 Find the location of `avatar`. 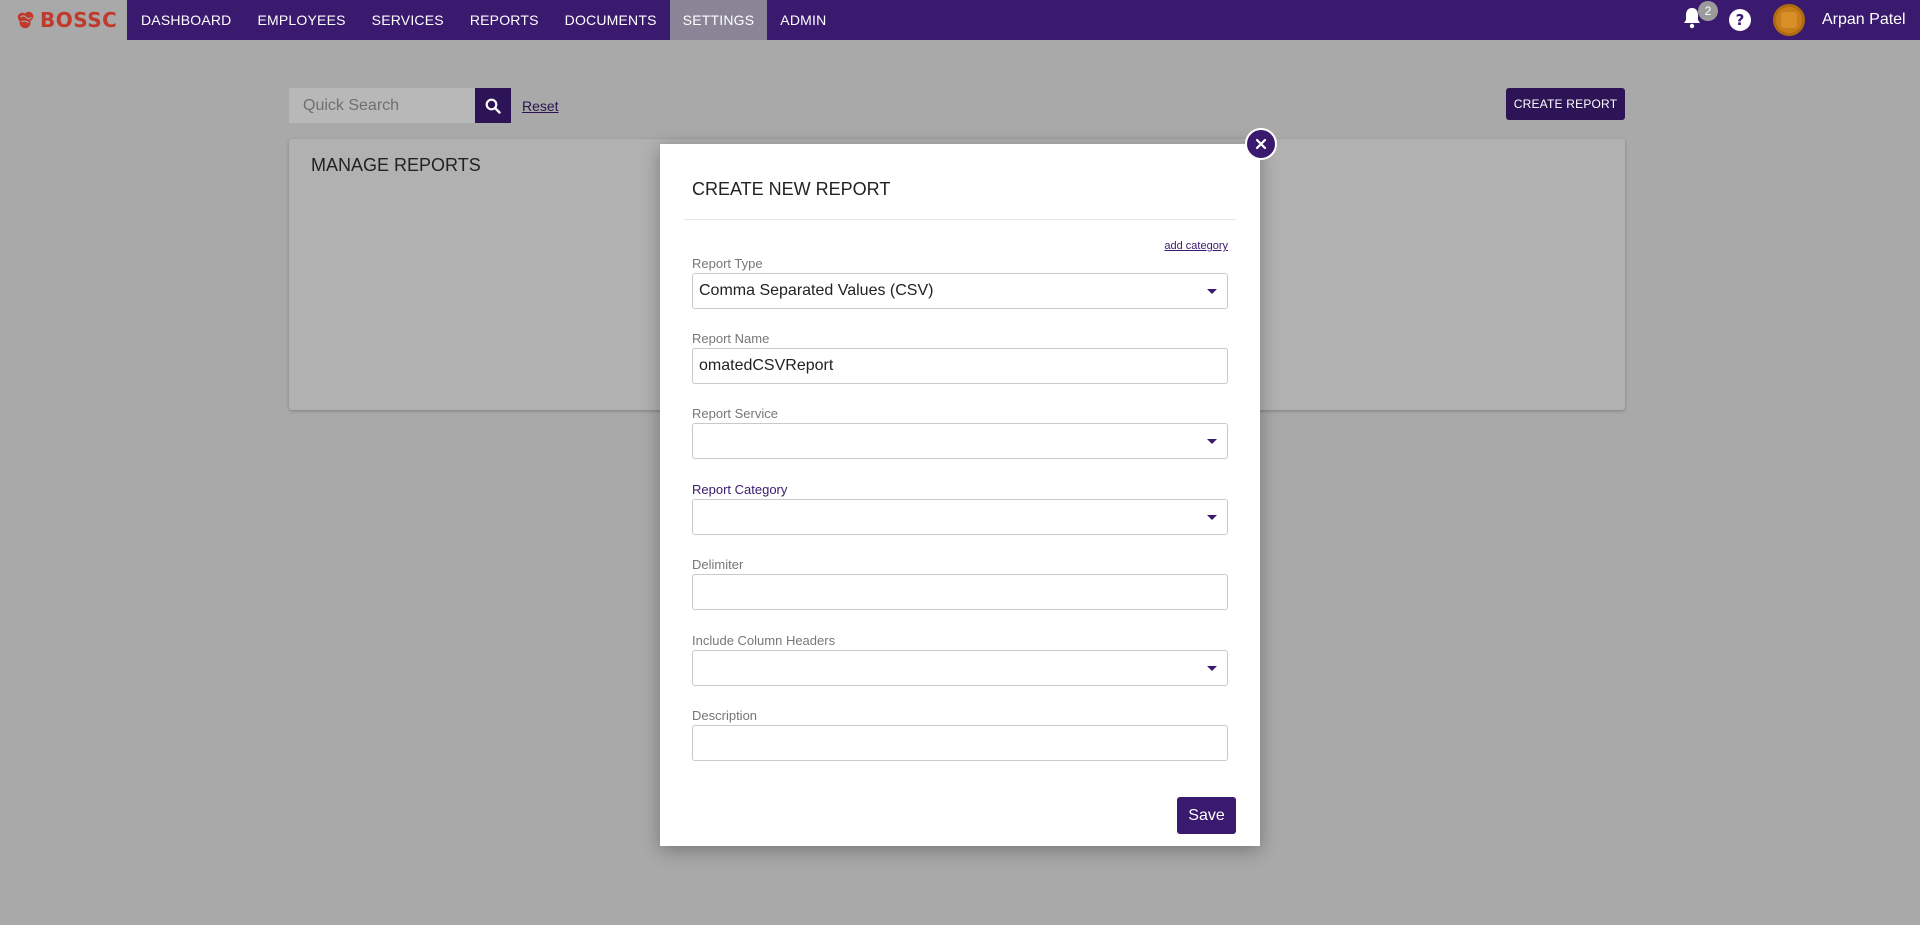

avatar is located at coordinates (1789, 20).